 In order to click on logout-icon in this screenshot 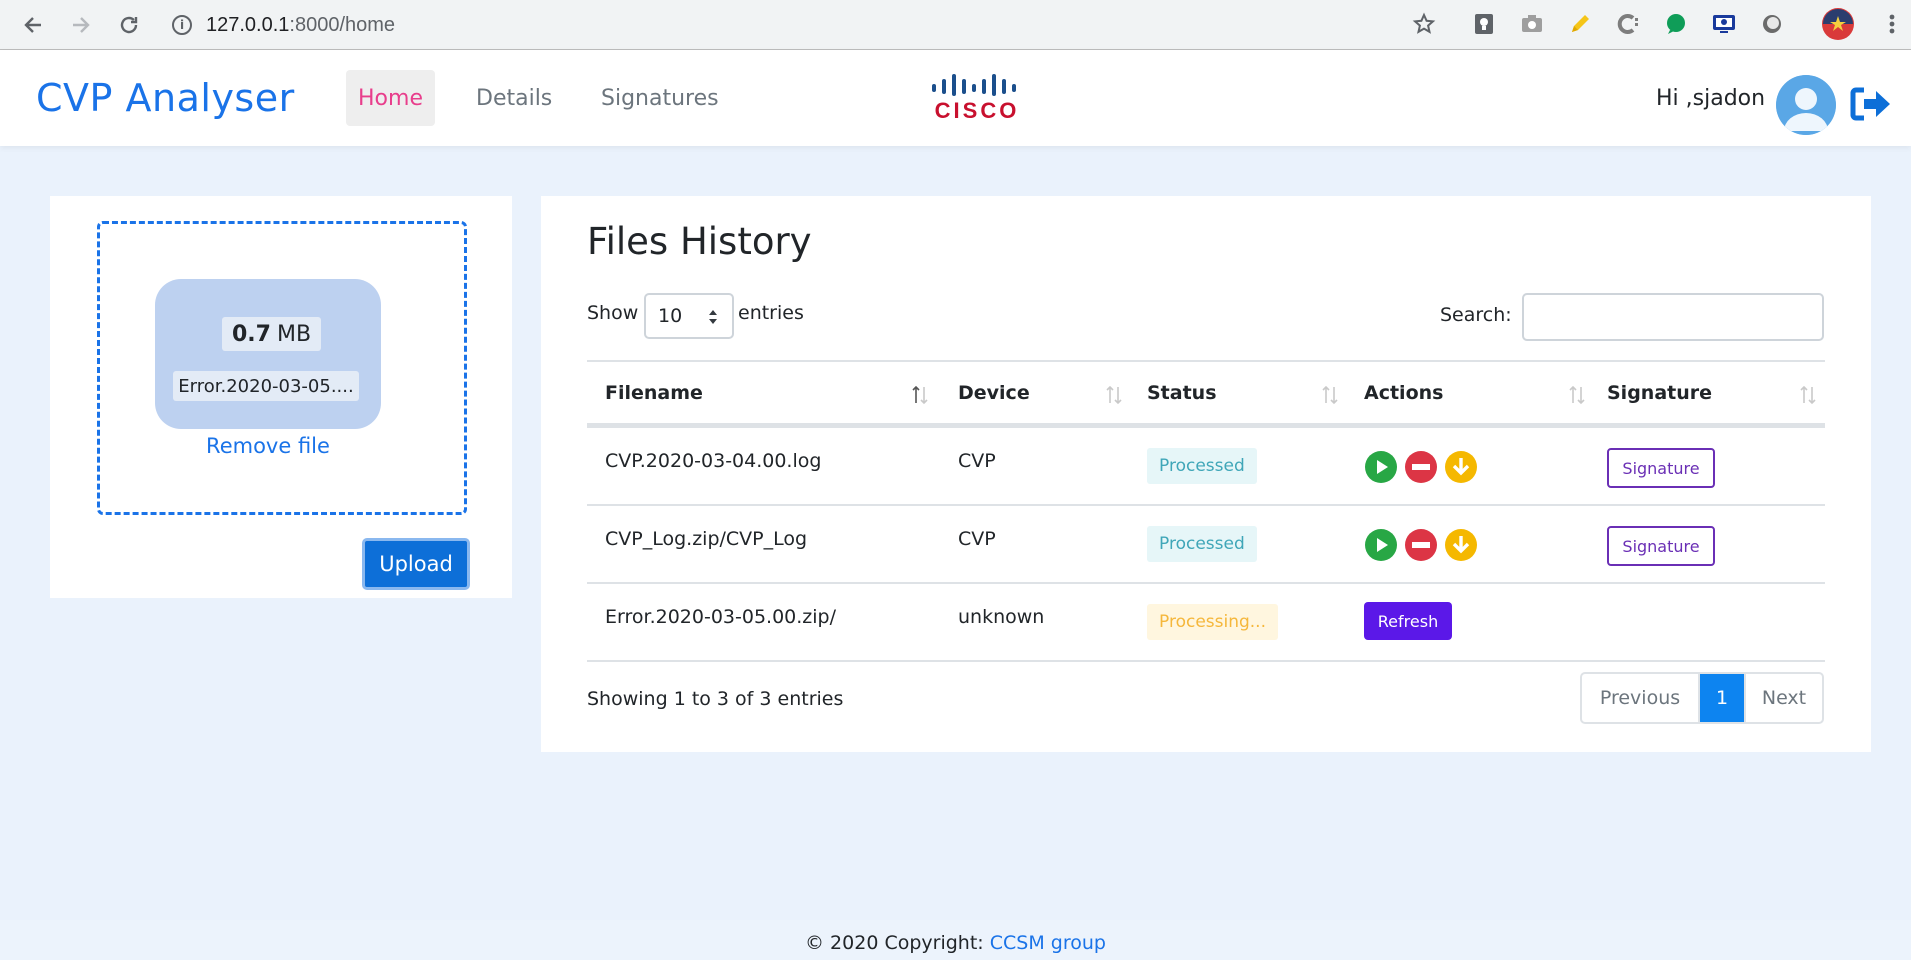, I will do `click(1871, 104)`.